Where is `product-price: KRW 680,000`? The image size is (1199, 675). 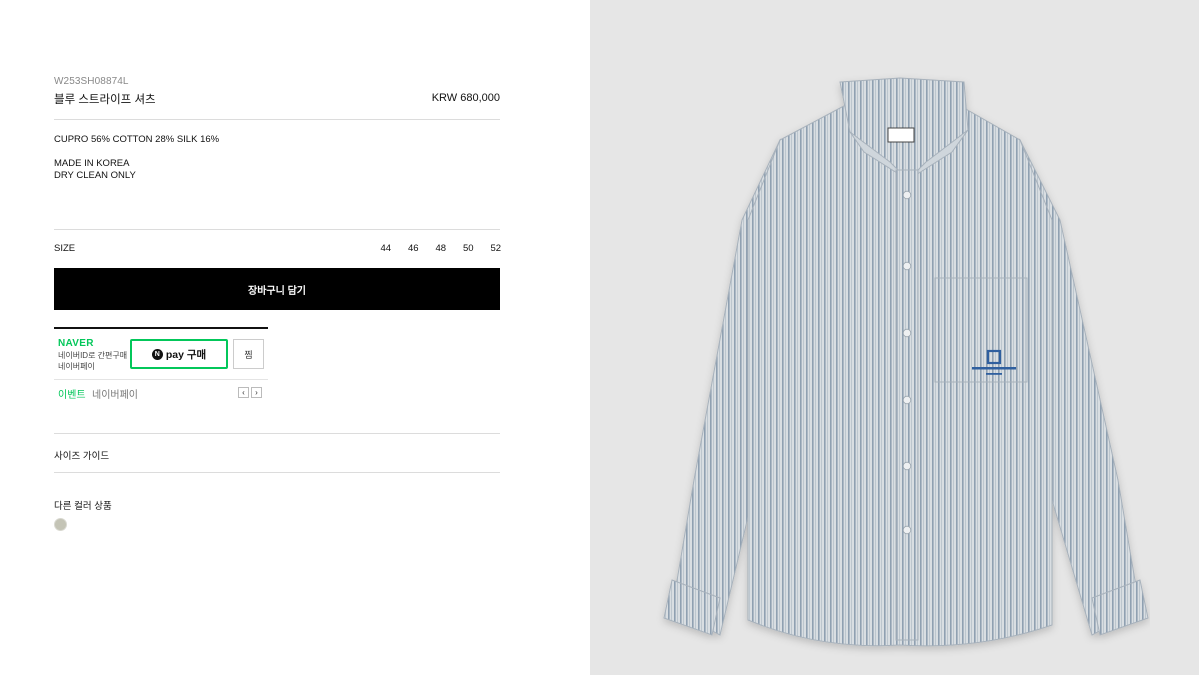 product-price: KRW 680,000 is located at coordinates (465, 98).